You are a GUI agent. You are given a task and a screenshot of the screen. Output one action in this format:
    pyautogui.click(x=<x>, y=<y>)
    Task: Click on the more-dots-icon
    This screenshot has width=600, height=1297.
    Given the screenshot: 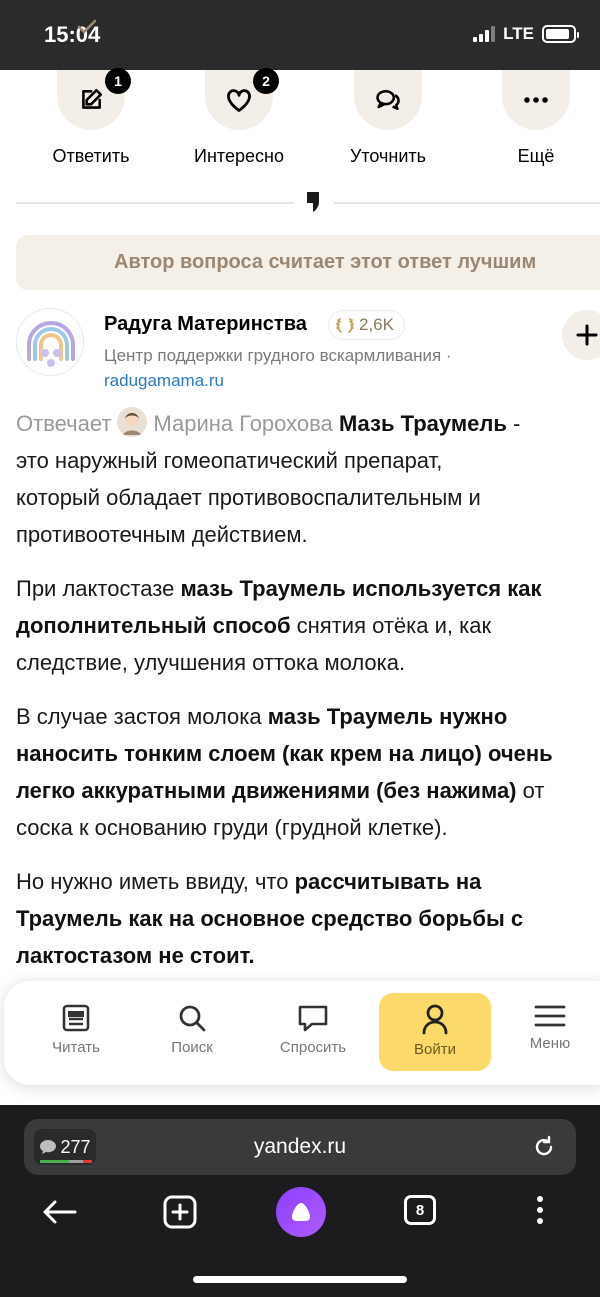 What is the action you would take?
    pyautogui.click(x=536, y=100)
    